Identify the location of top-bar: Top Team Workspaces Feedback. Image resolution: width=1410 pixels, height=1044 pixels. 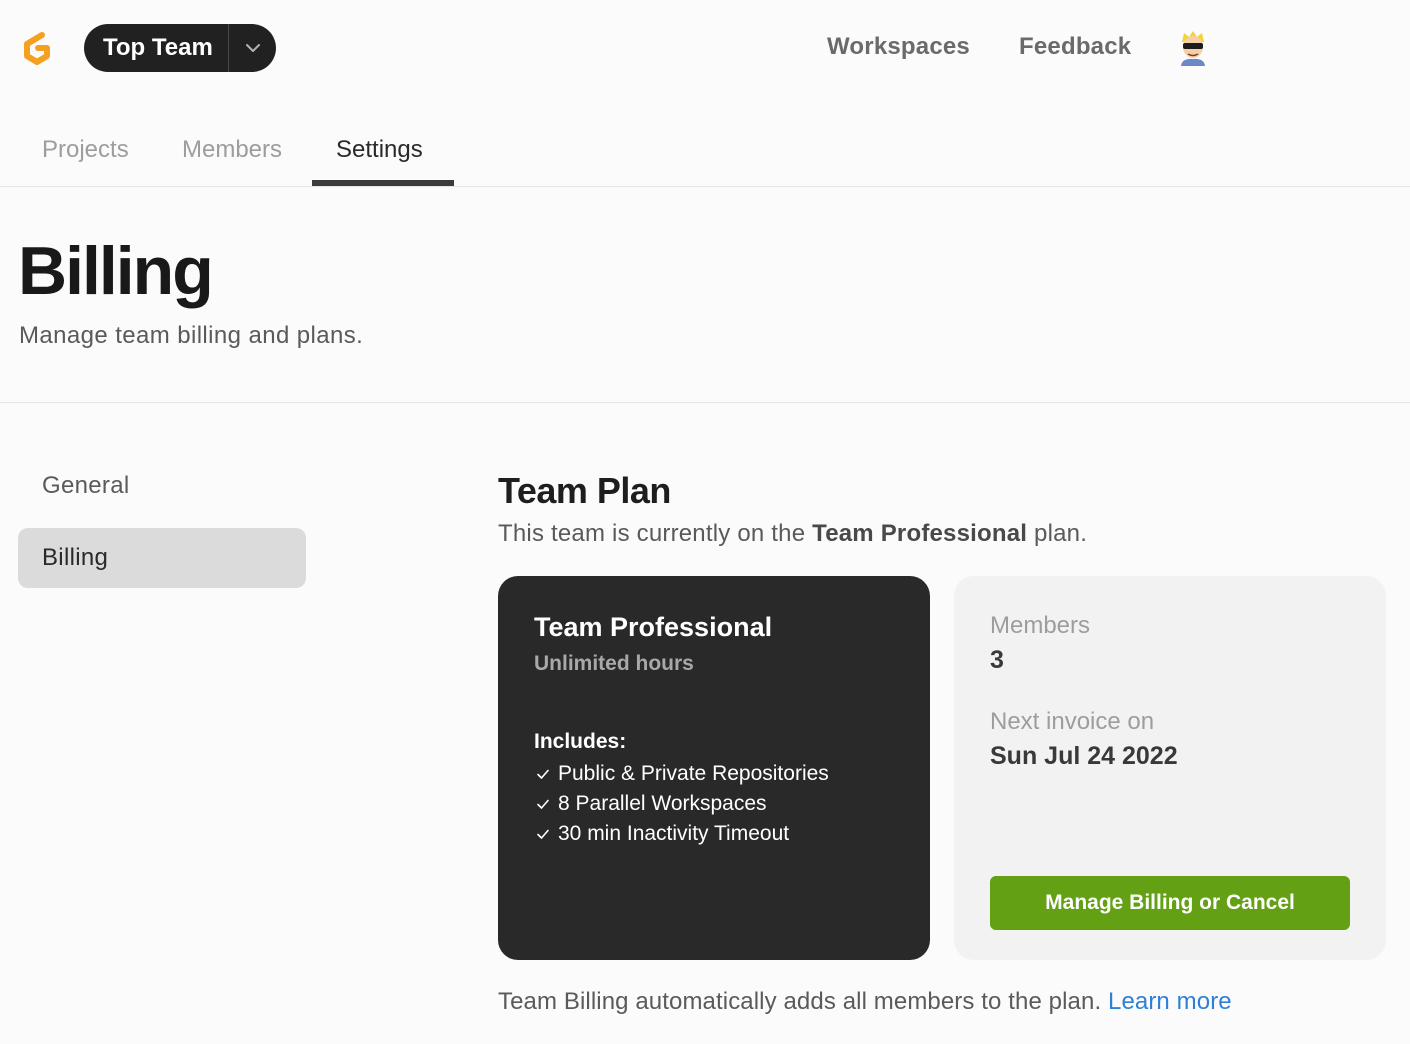
(705, 50).